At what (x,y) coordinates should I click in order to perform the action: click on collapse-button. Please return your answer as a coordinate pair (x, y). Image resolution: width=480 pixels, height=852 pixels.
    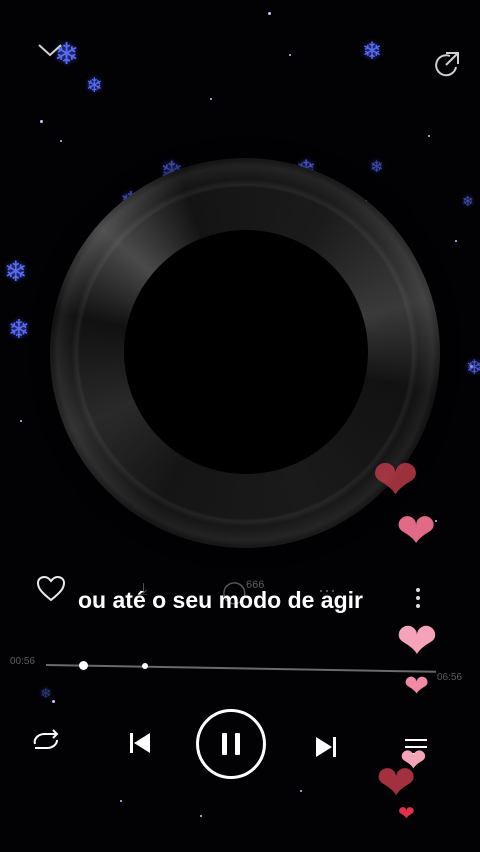
    Looking at the image, I should click on (50, 51).